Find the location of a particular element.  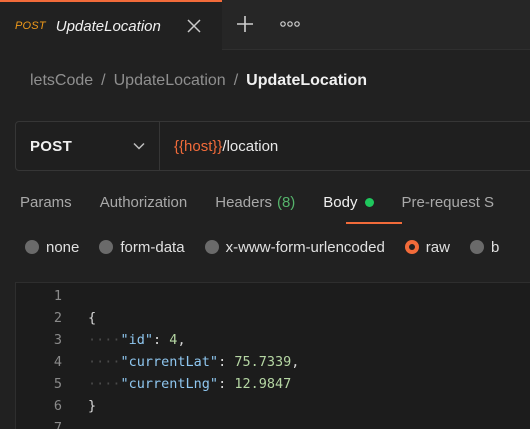

json-close-brace: } is located at coordinates (92, 406).